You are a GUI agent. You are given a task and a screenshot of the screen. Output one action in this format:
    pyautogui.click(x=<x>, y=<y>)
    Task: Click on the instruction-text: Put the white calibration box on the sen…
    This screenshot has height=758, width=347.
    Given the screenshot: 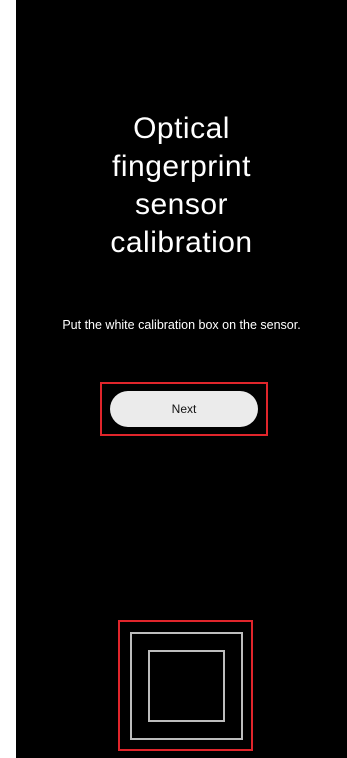 What is the action you would take?
    pyautogui.click(x=181, y=325)
    